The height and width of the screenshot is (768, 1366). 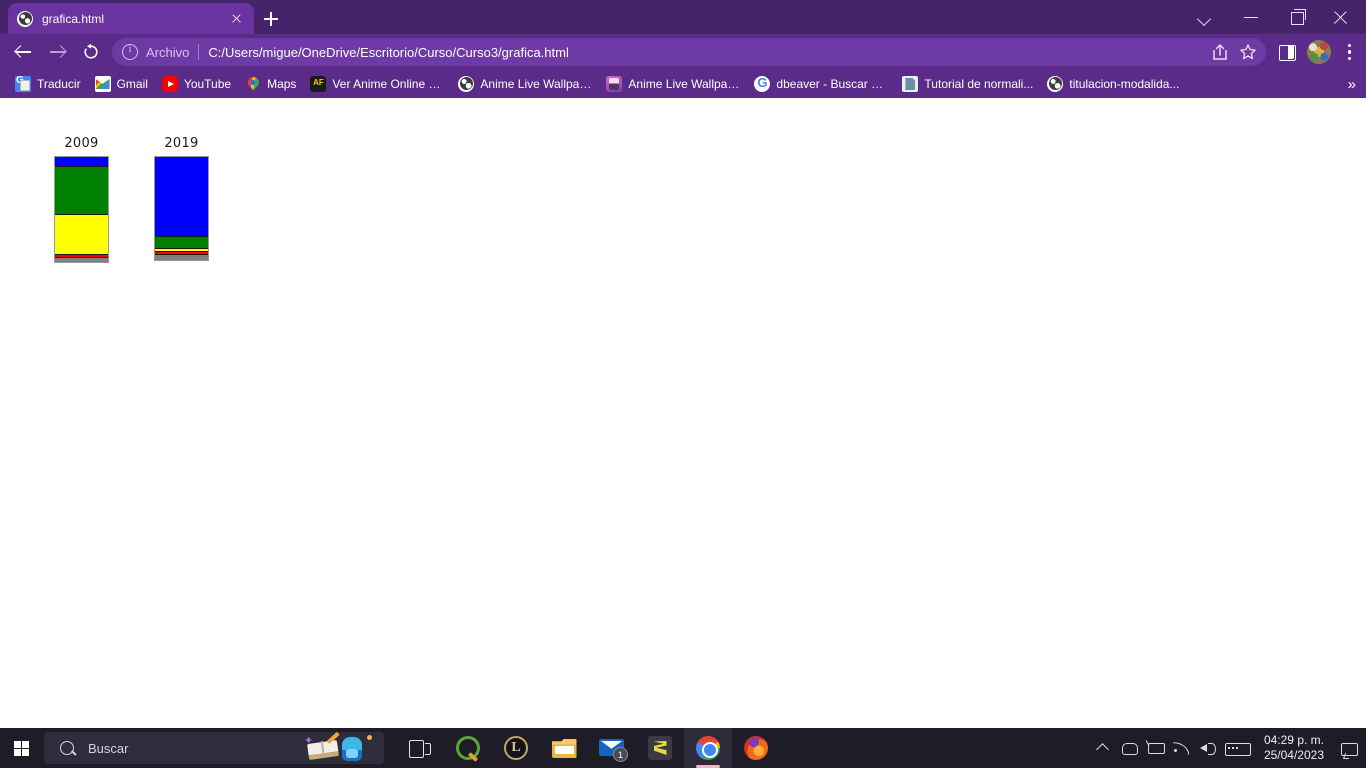 I want to click on share-glyph, so click(x=1220, y=51).